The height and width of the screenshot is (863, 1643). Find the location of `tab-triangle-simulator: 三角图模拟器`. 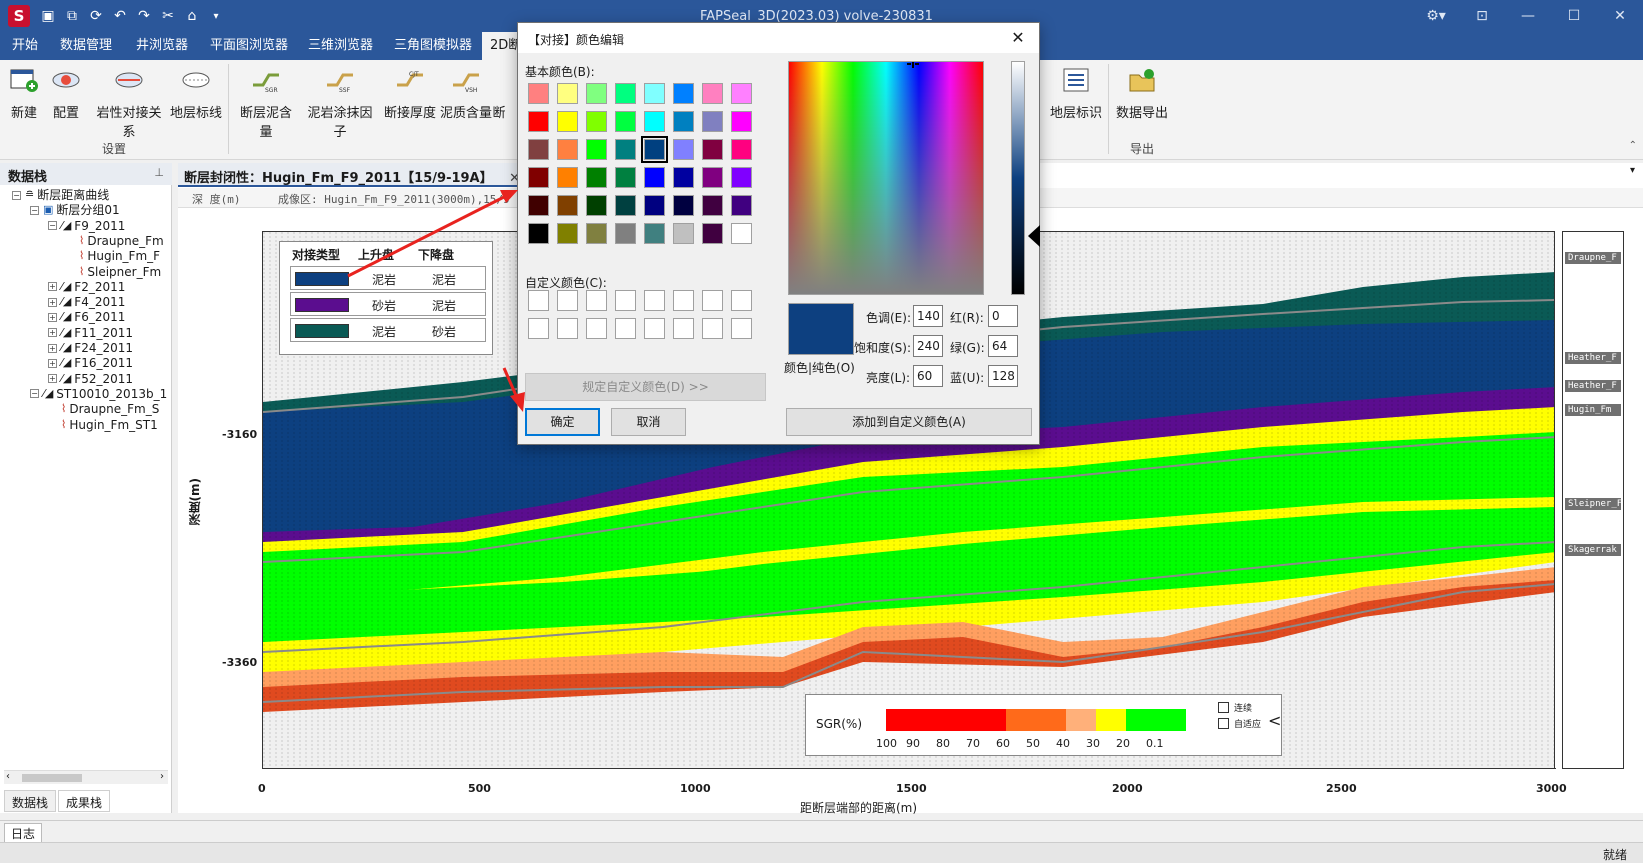

tab-triangle-simulator: 三角图模拟器 is located at coordinates (433, 46).